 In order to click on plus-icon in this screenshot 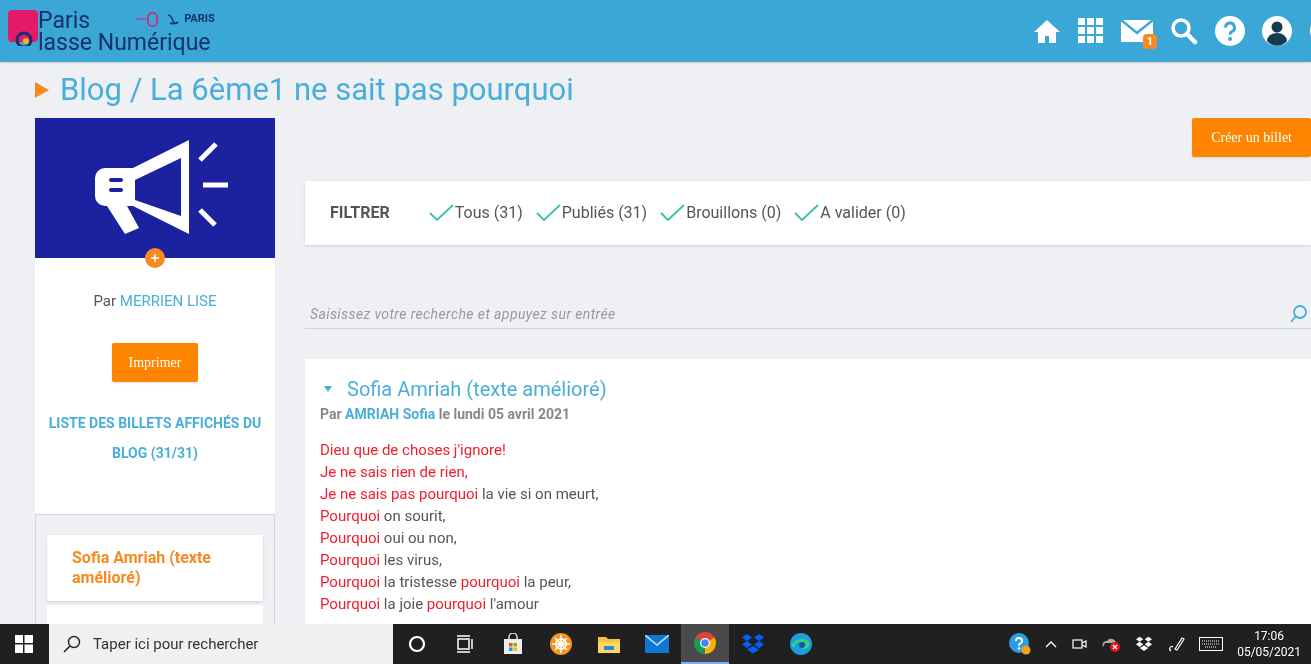, I will do `click(155, 258)`.